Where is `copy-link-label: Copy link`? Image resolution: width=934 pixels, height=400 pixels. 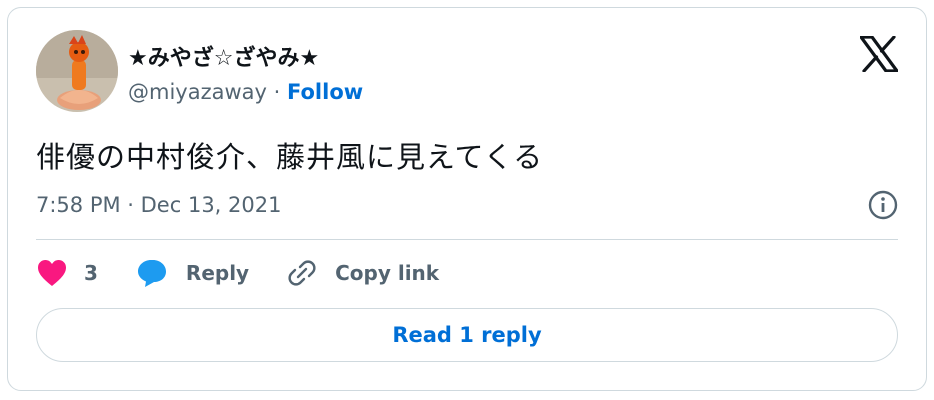
copy-link-label: Copy link is located at coordinates (387, 273).